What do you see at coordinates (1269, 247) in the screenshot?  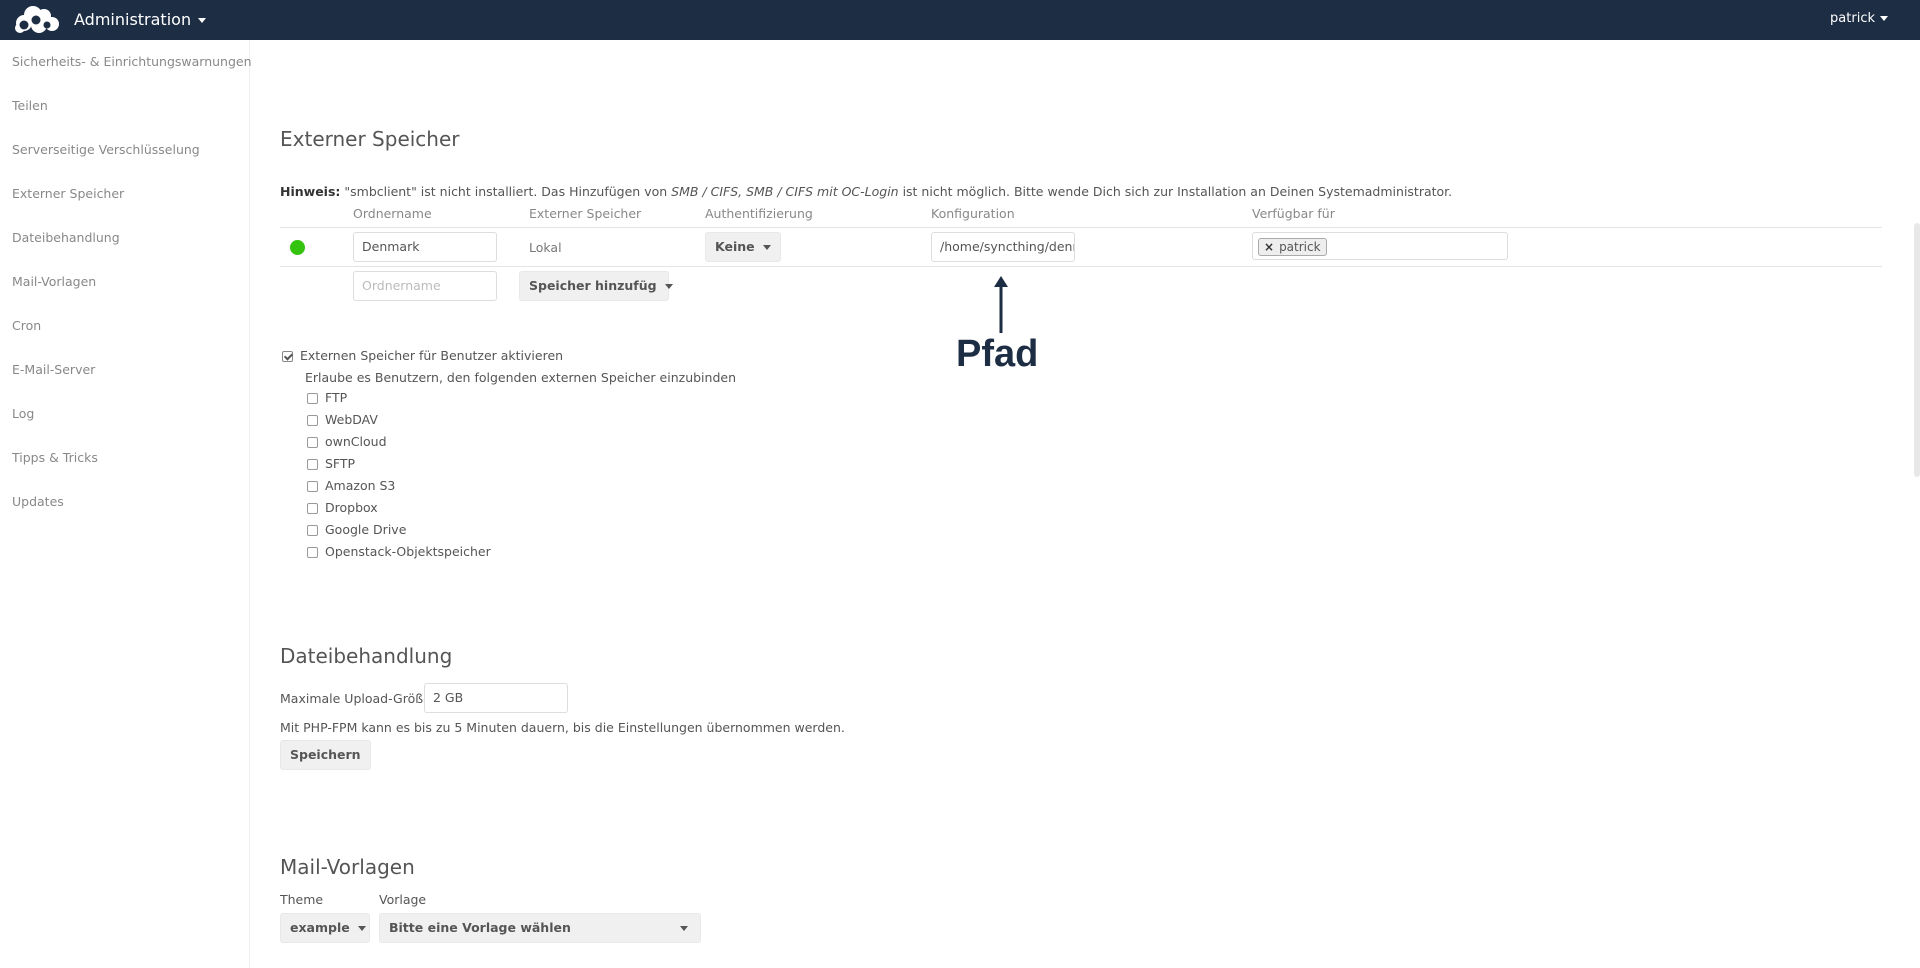 I see `remove-tag-icon: ×` at bounding box center [1269, 247].